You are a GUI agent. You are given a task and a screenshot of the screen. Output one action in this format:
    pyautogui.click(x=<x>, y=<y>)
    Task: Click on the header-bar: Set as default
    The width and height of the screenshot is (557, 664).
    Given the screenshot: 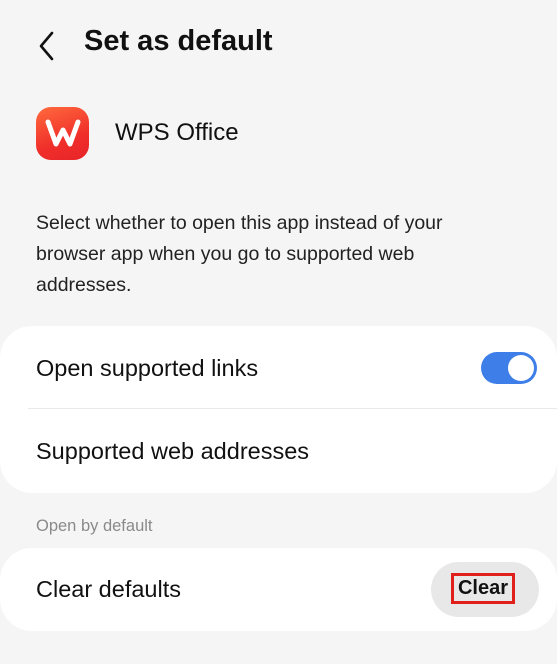 What is the action you would take?
    pyautogui.click(x=278, y=46)
    